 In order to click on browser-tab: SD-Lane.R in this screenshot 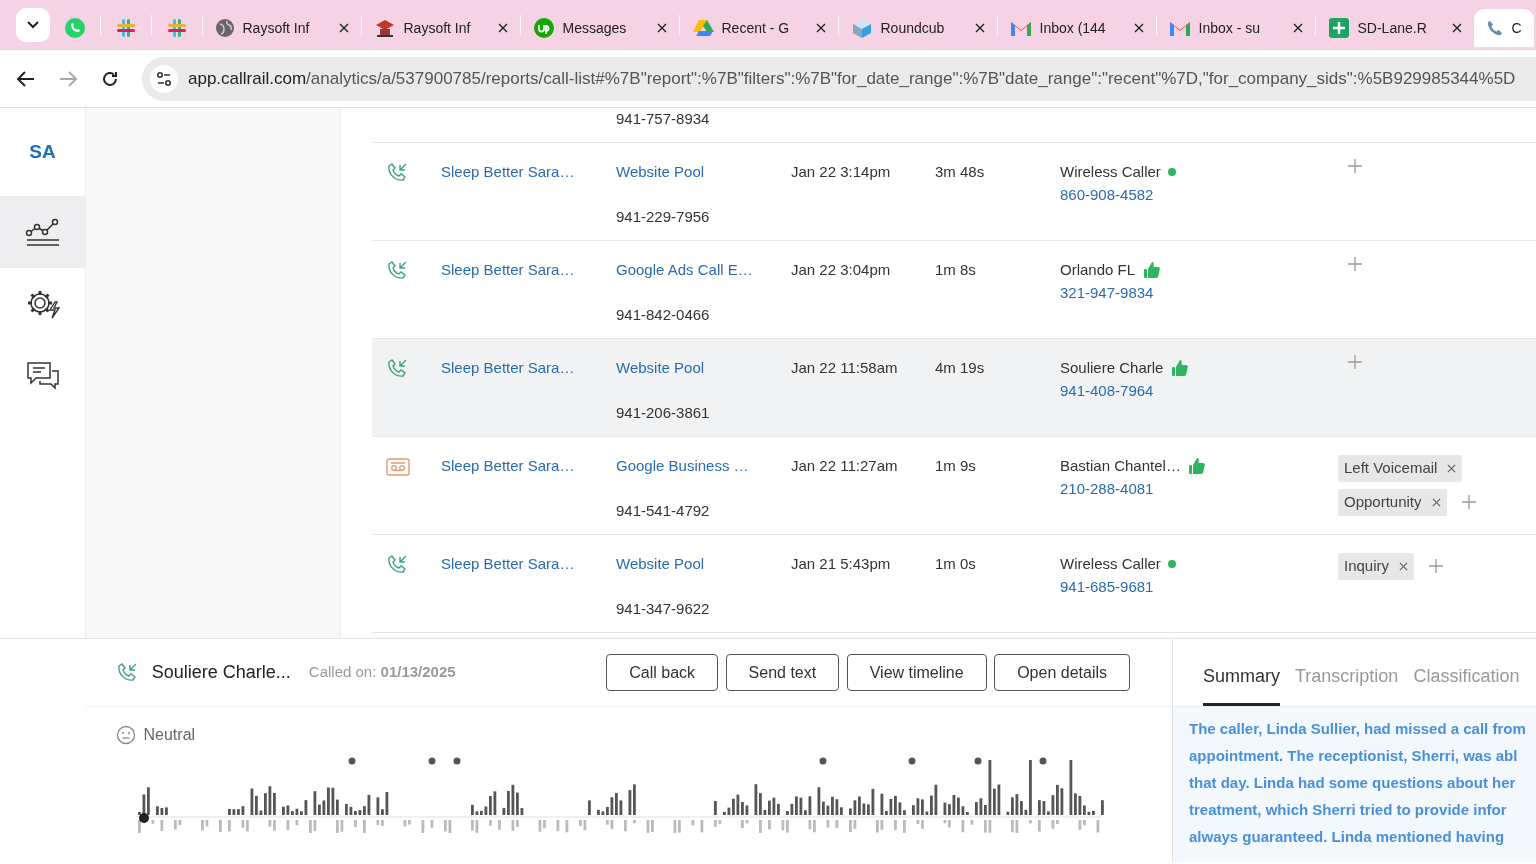, I will do `click(1394, 28)`.